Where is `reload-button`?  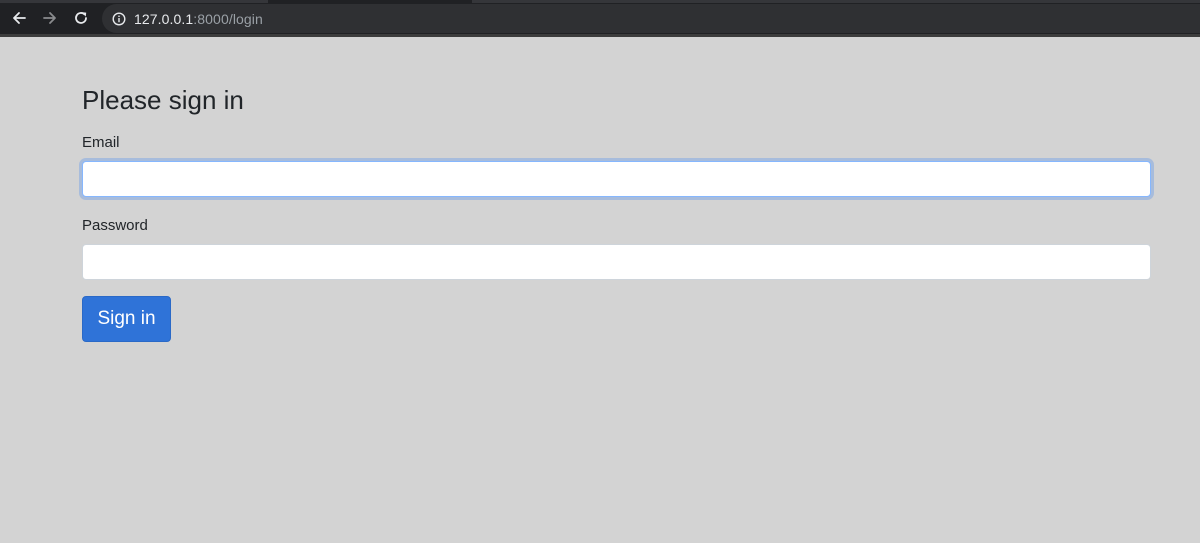 reload-button is located at coordinates (81, 18).